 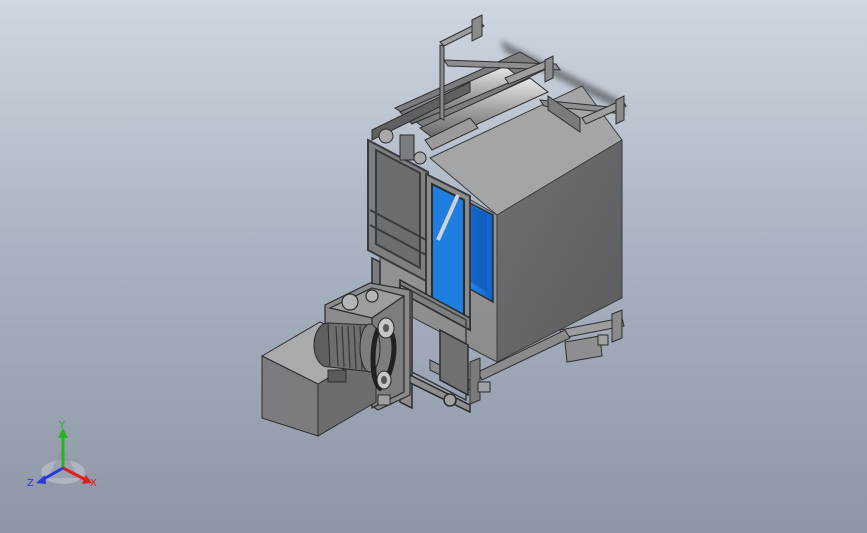 What do you see at coordinates (62, 425) in the screenshot?
I see `y-axis-label: Y` at bounding box center [62, 425].